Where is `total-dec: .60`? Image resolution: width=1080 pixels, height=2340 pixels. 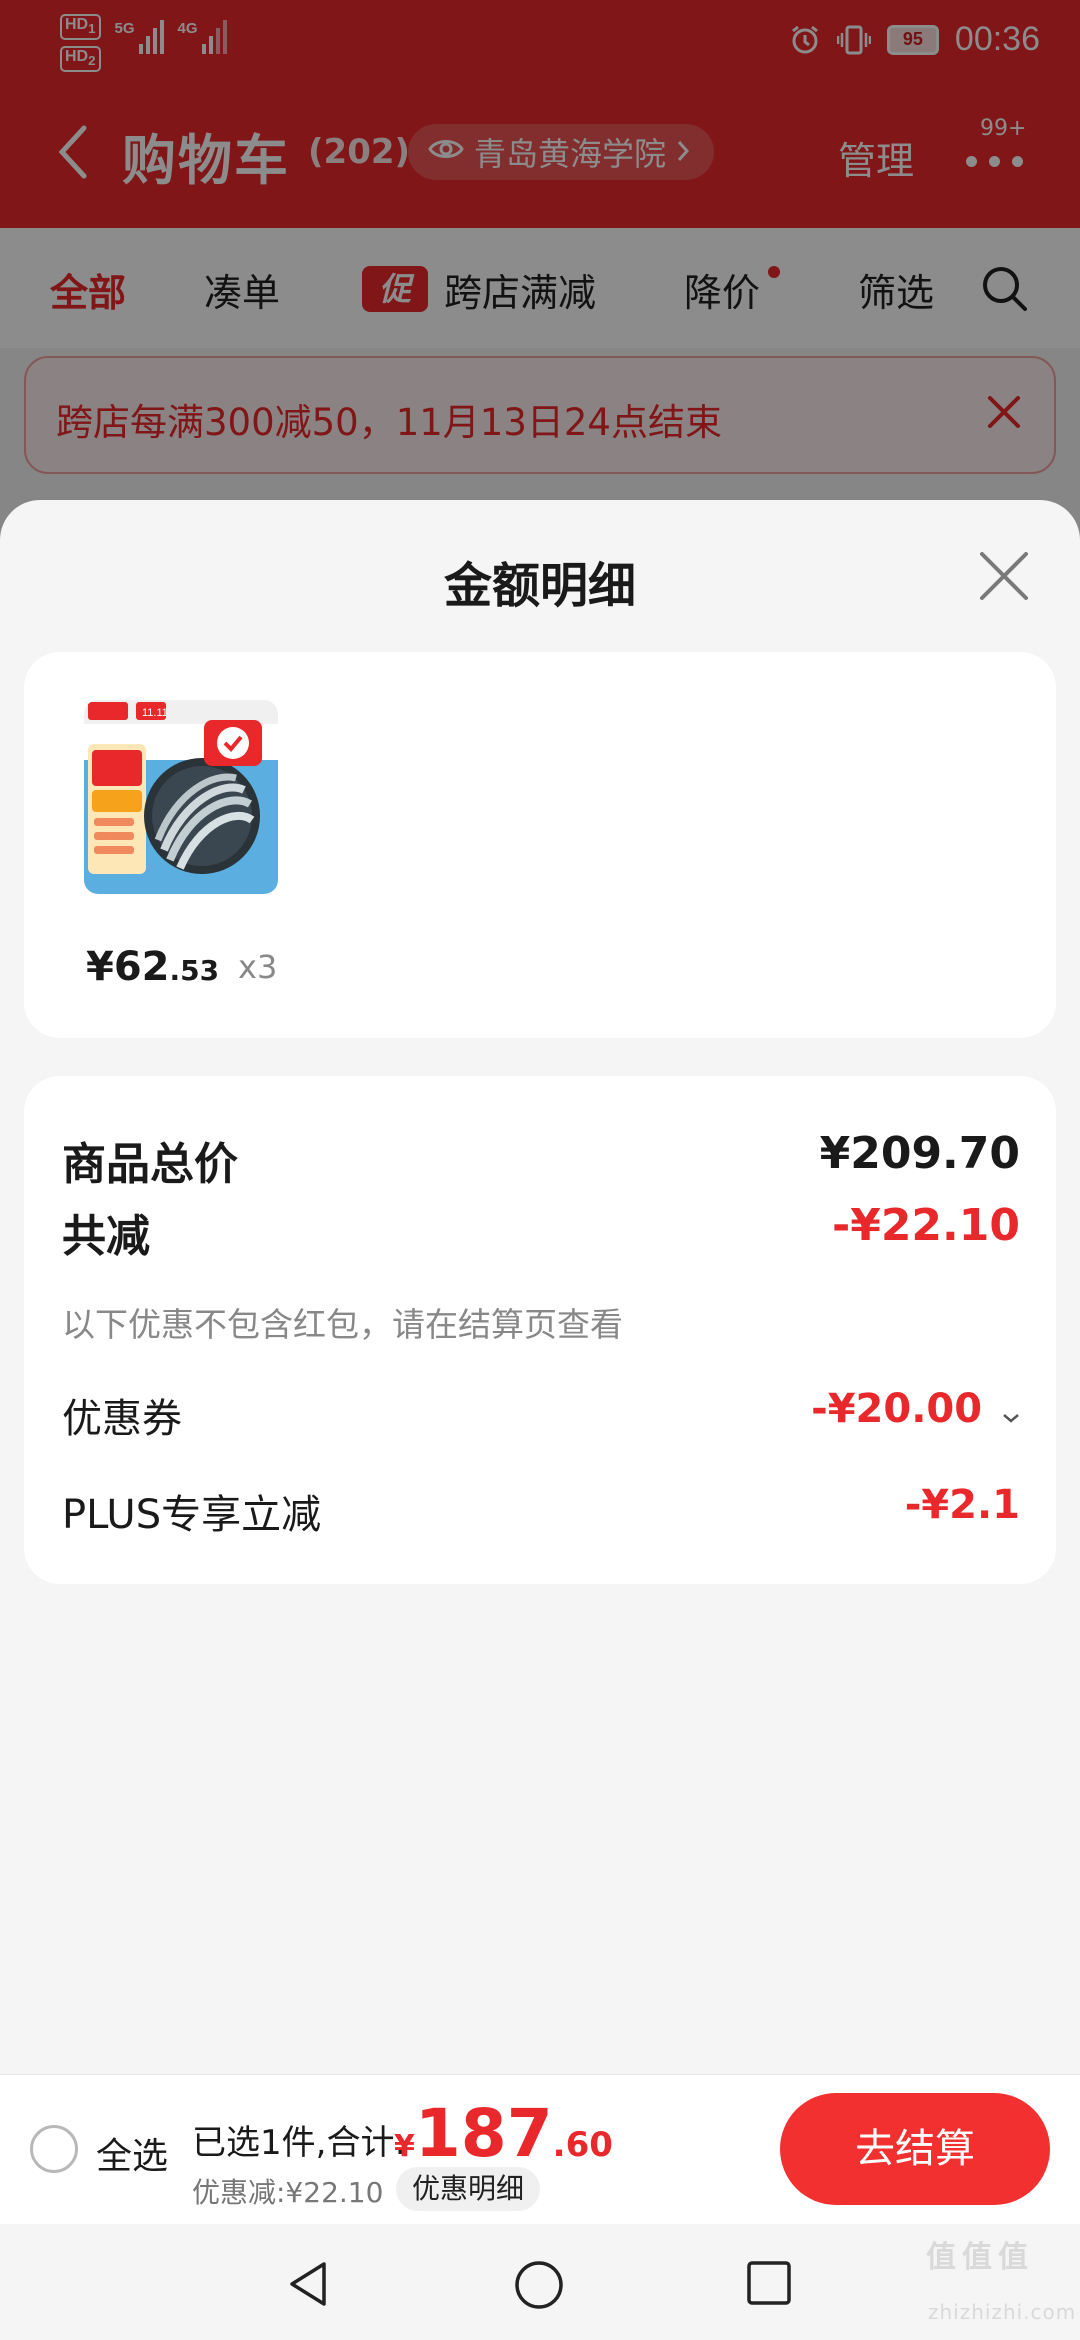 total-dec: .60 is located at coordinates (582, 2145).